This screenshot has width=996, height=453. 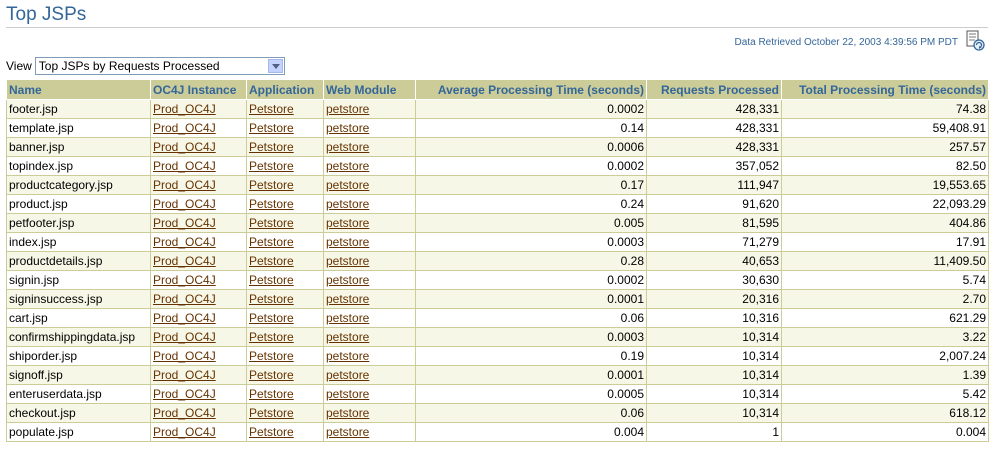 What do you see at coordinates (714, 318) in the screenshot?
I see `cell-requests-processed: 10,316` at bounding box center [714, 318].